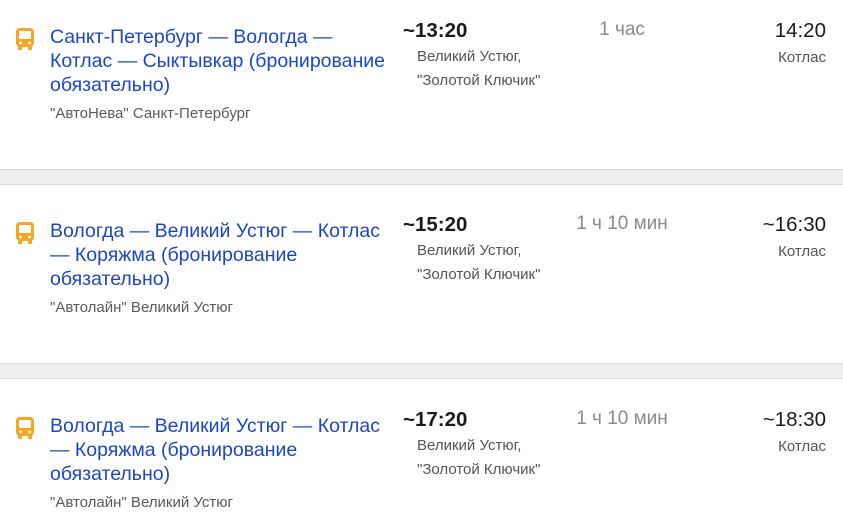  What do you see at coordinates (435, 419) in the screenshot?
I see `departure-time: ~17:20` at bounding box center [435, 419].